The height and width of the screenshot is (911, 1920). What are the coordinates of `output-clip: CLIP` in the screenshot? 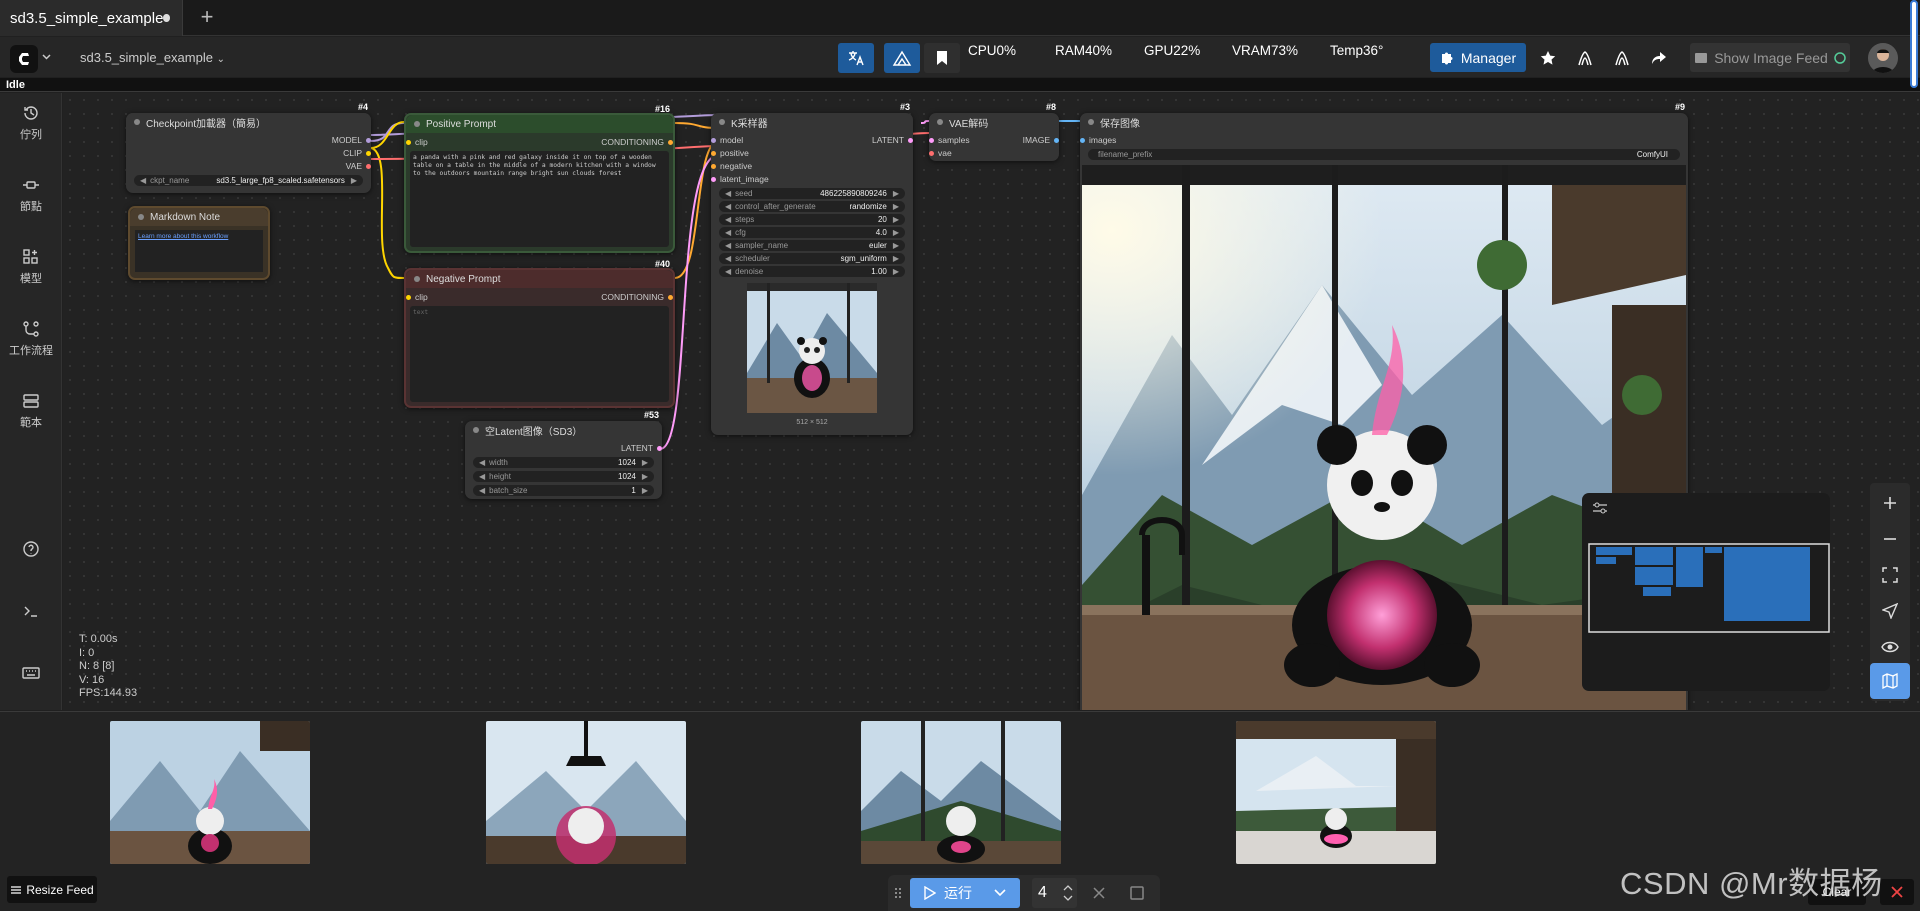 It's located at (357, 153).